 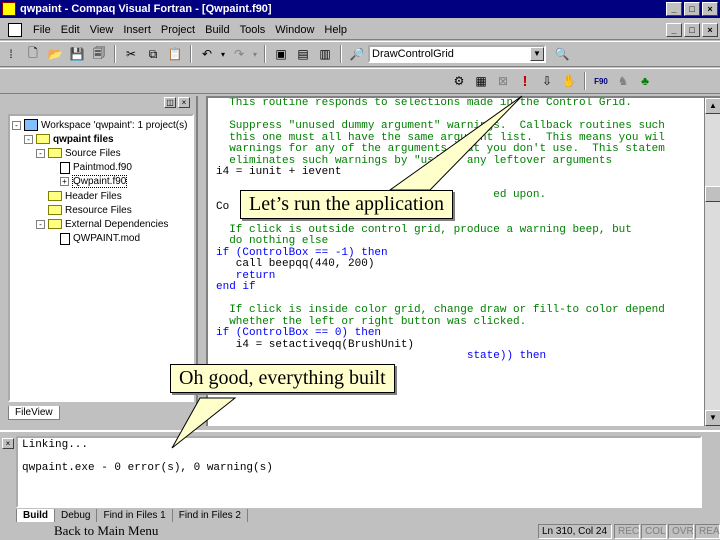 What do you see at coordinates (134, 516) in the screenshot?
I see `tab-find-in-files-1: Find in Files 1` at bounding box center [134, 516].